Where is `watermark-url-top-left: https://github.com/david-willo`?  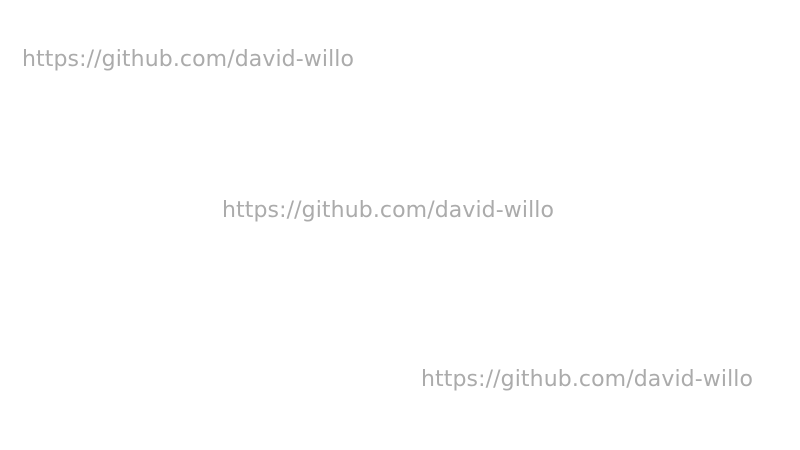 watermark-url-top-left: https://github.com/david-willo is located at coordinates (188, 59).